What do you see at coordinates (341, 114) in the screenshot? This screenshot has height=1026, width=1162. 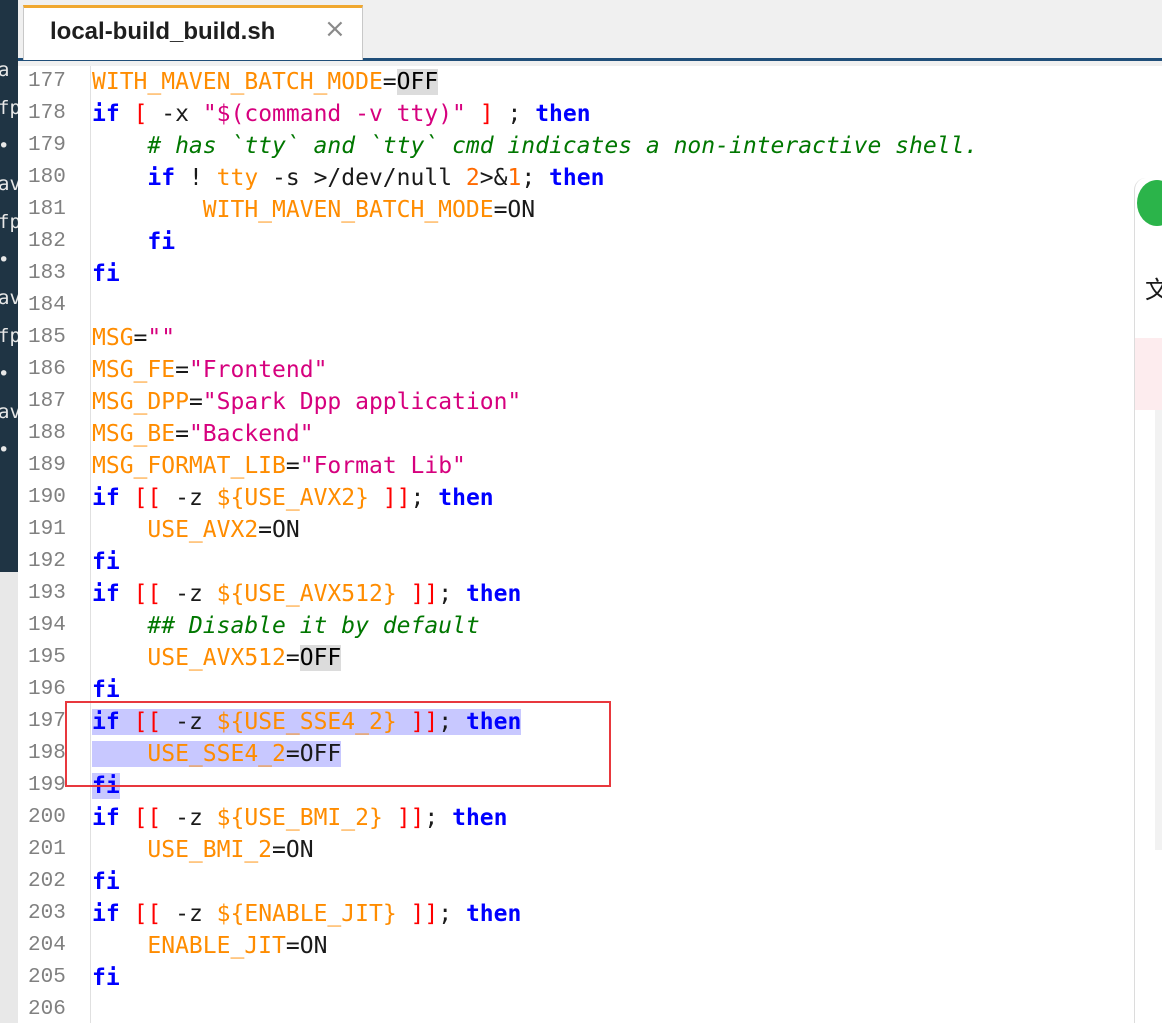 I see `line-code: if [ -x "$(command -v tty)" ] ; then` at bounding box center [341, 114].